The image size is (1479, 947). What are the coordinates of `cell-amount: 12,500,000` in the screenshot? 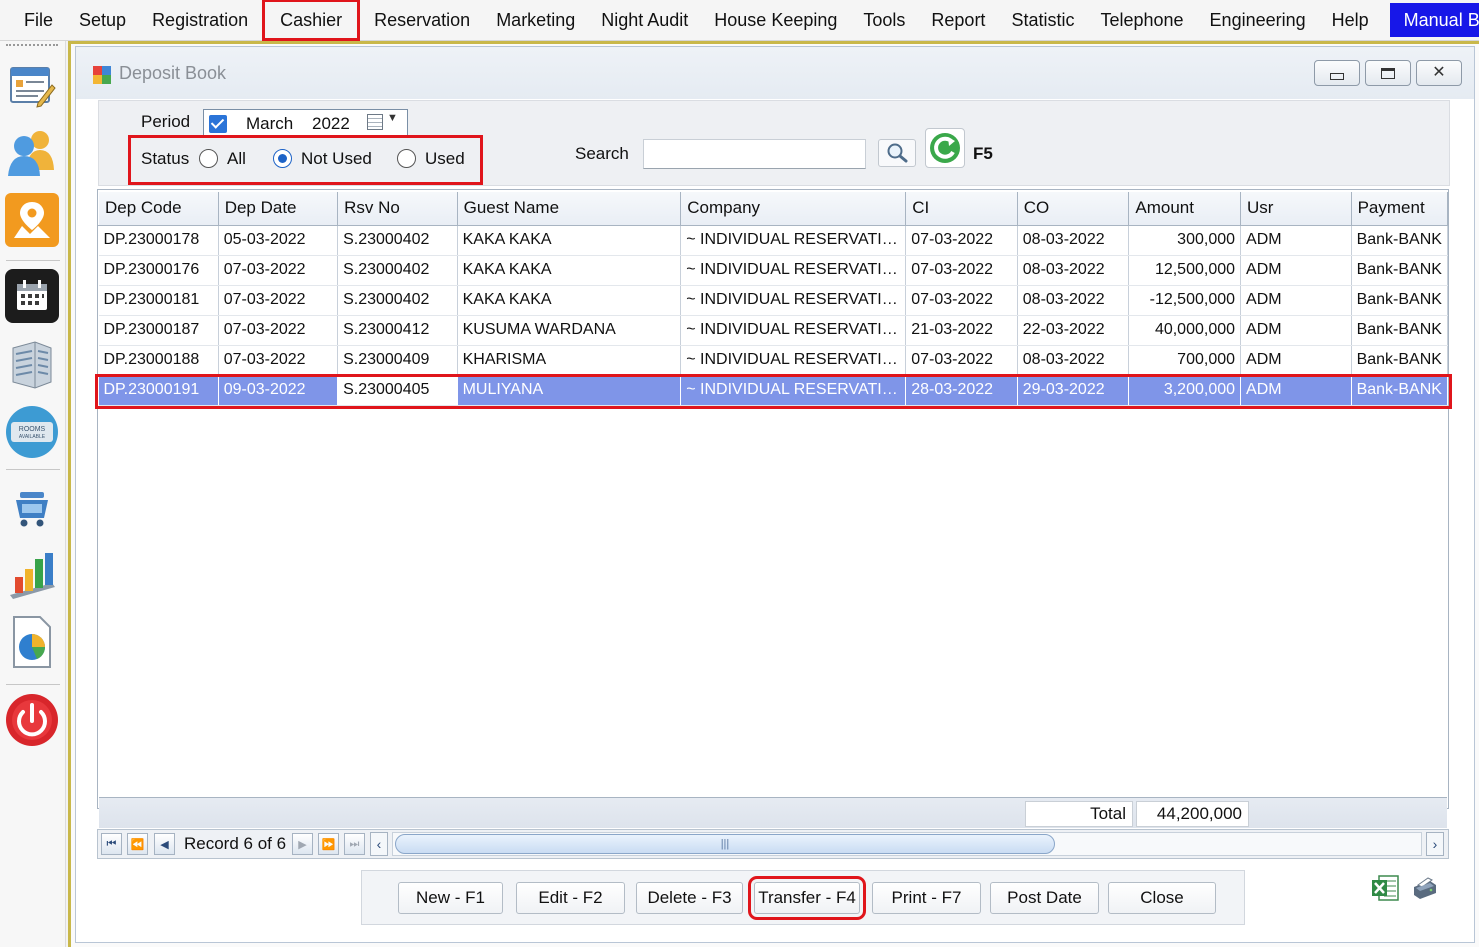 It's located at (1185, 270).